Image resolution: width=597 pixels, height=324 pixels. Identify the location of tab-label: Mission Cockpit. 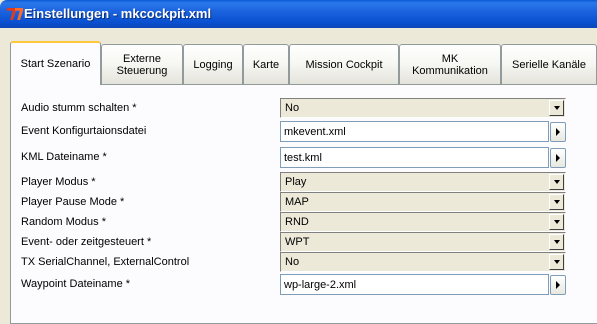
(344, 64).